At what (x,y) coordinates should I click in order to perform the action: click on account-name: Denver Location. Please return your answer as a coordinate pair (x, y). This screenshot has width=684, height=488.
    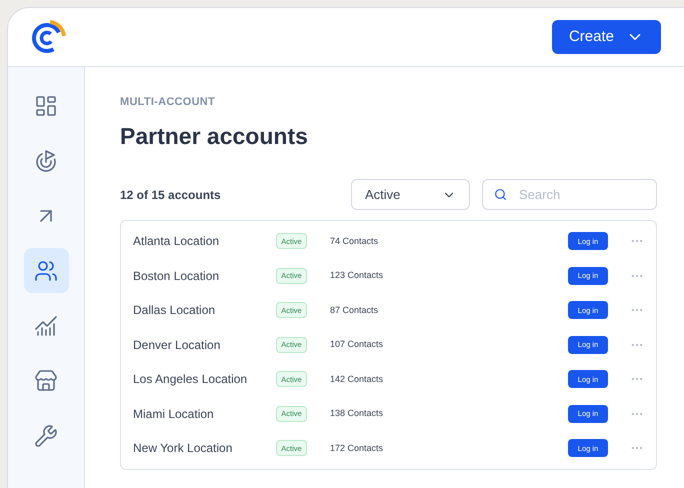
    Looking at the image, I should click on (177, 345).